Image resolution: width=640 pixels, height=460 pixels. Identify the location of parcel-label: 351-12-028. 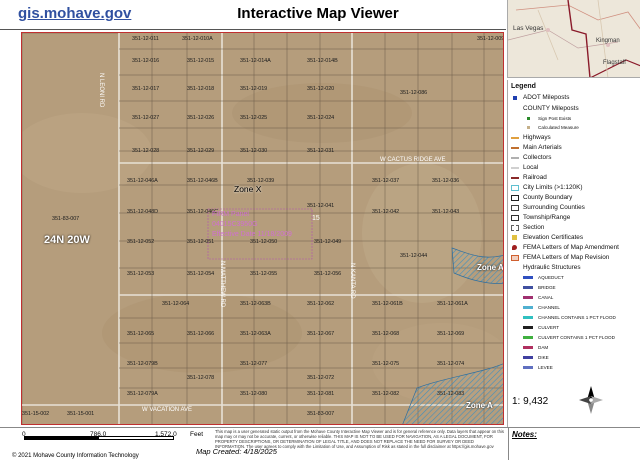
(145, 151).